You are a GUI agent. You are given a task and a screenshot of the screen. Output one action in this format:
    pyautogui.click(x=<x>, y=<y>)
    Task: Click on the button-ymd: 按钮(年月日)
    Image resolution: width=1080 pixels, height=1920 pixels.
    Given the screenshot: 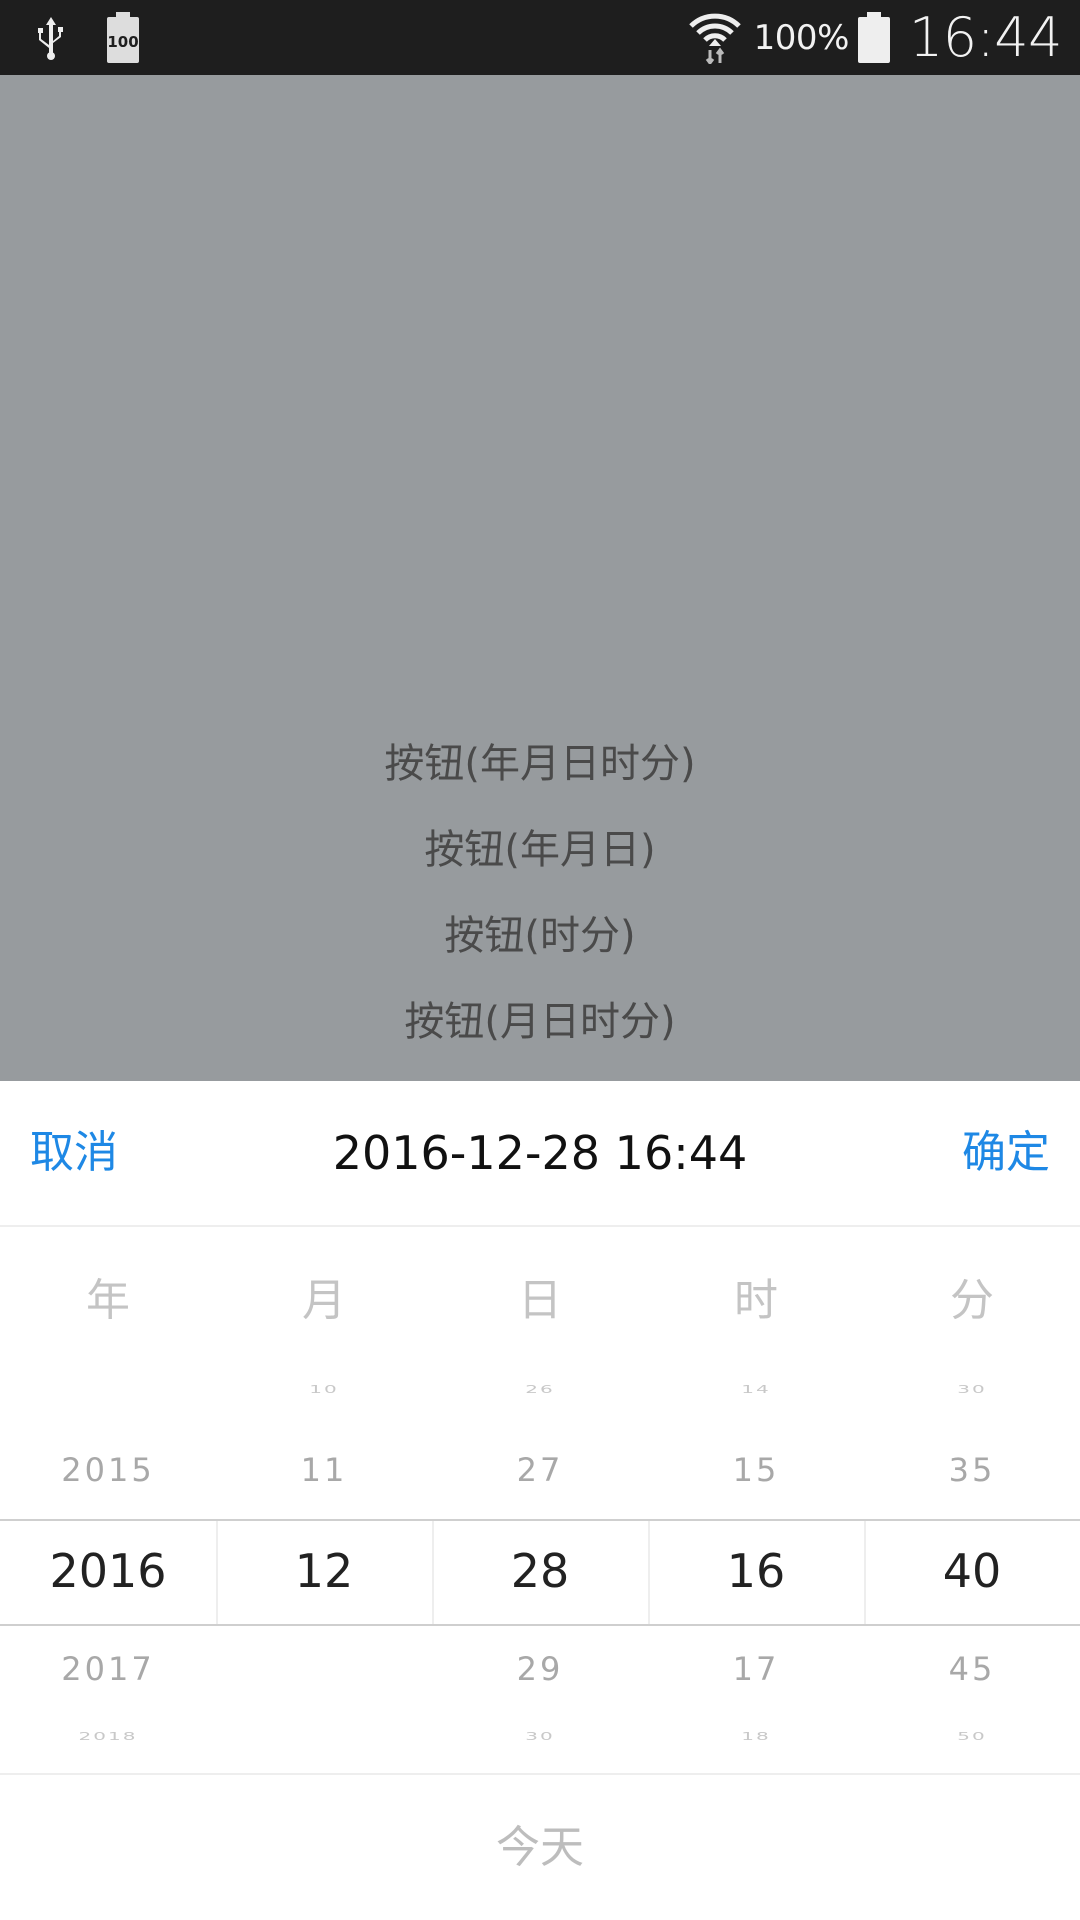 What is the action you would take?
    pyautogui.click(x=540, y=846)
    